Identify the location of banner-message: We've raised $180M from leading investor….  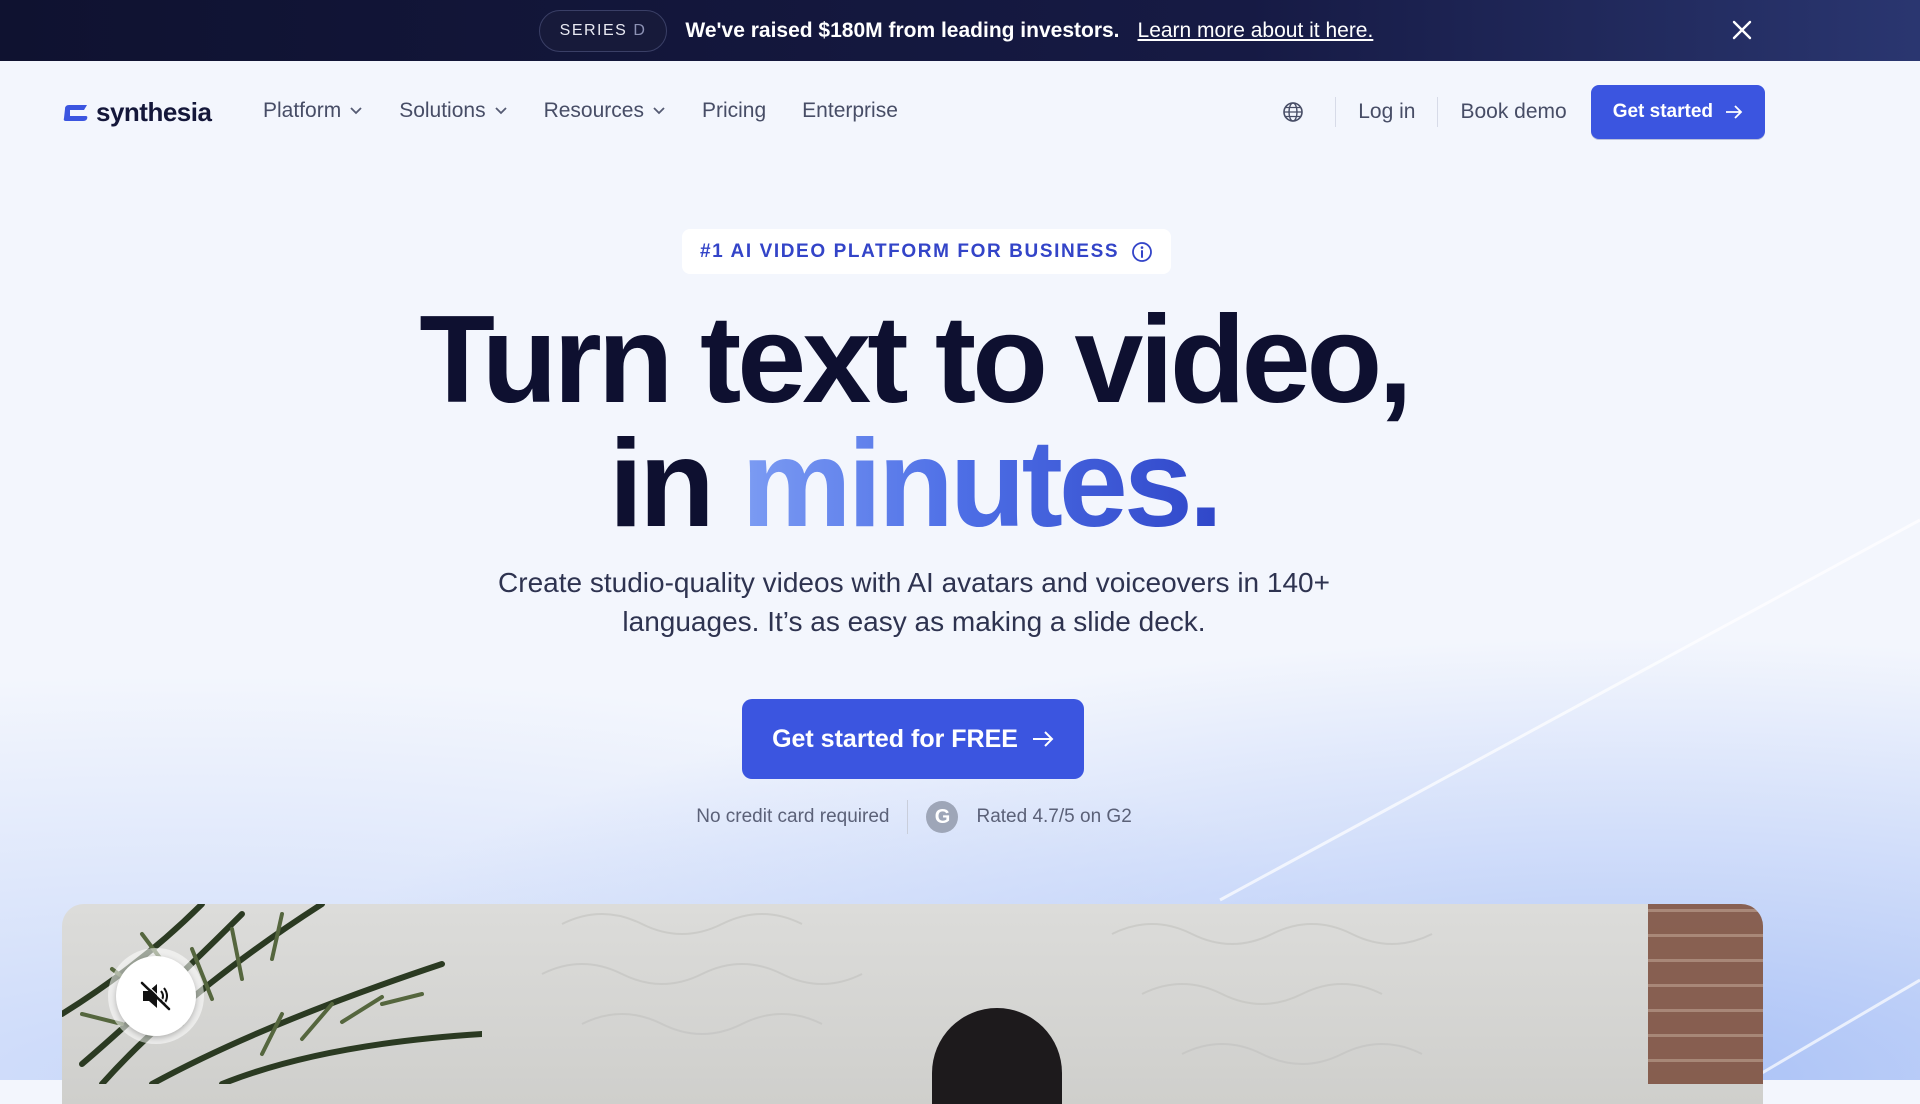
(902, 30).